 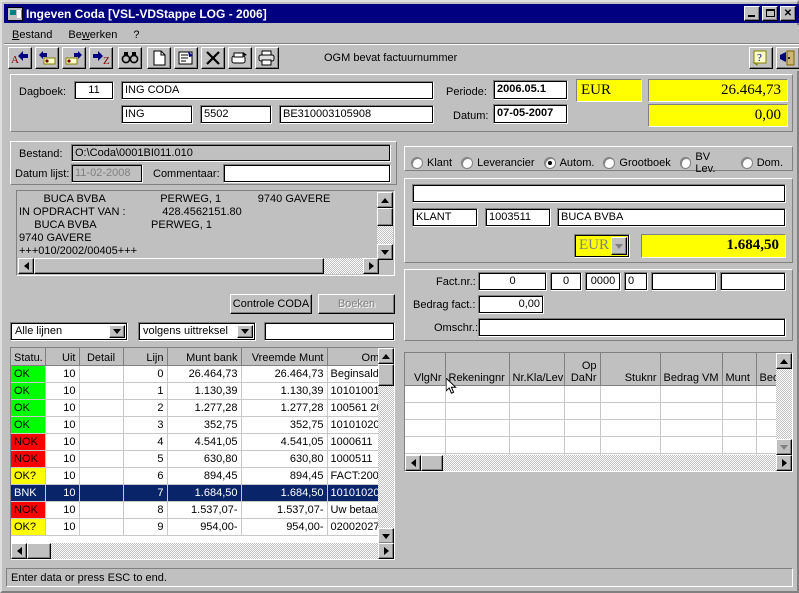 What do you see at coordinates (691, 369) in the screenshot?
I see `detail-col-bedrag-vm: Bedrag VM` at bounding box center [691, 369].